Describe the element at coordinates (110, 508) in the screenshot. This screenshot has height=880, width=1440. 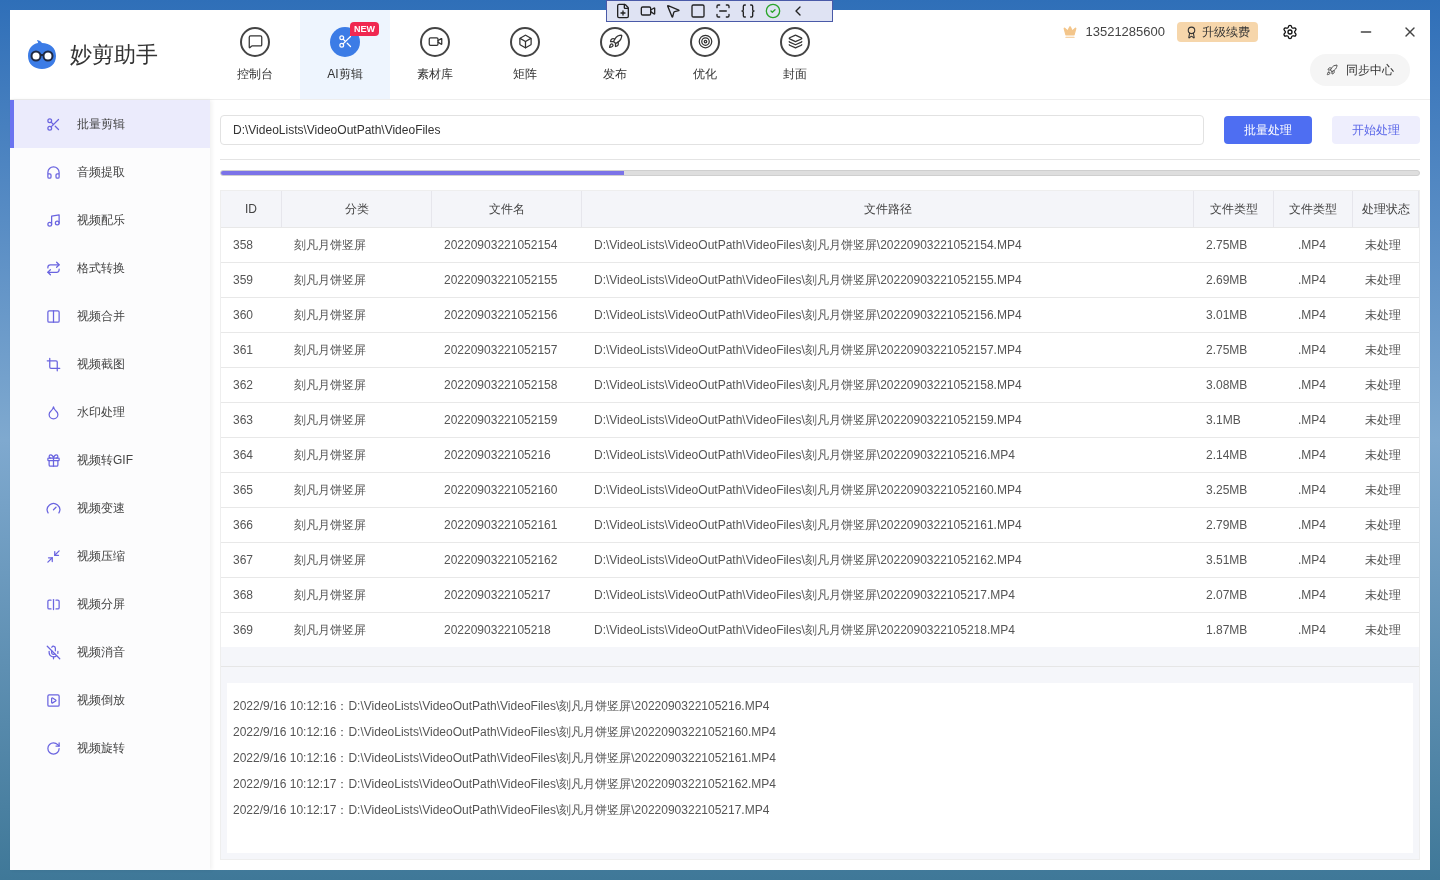
I see `sidebar-item: 视频变速` at that location.